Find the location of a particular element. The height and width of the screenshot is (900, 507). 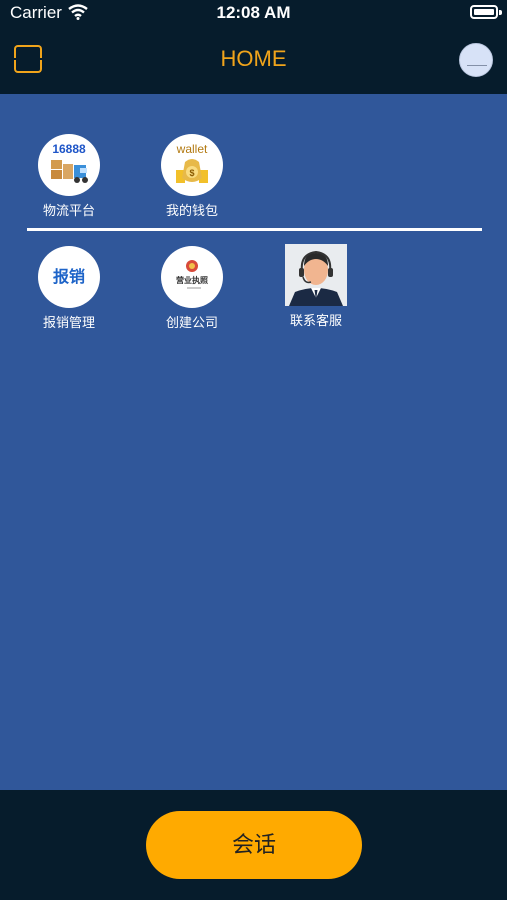

create-company-item: 营业执照 创建公司 is located at coordinates (192, 288).